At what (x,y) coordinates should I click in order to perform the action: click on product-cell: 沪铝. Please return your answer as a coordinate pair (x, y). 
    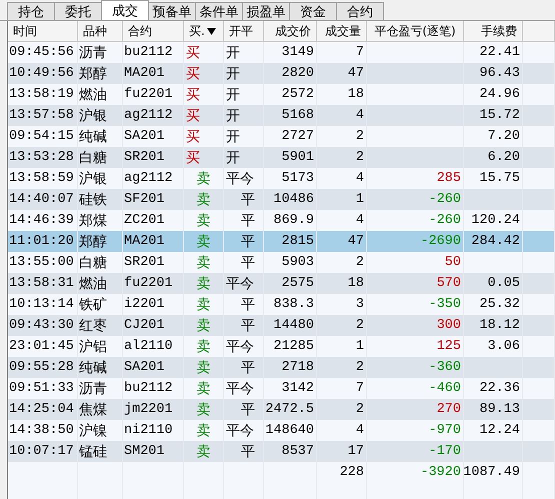
    Looking at the image, I should click on (93, 347).